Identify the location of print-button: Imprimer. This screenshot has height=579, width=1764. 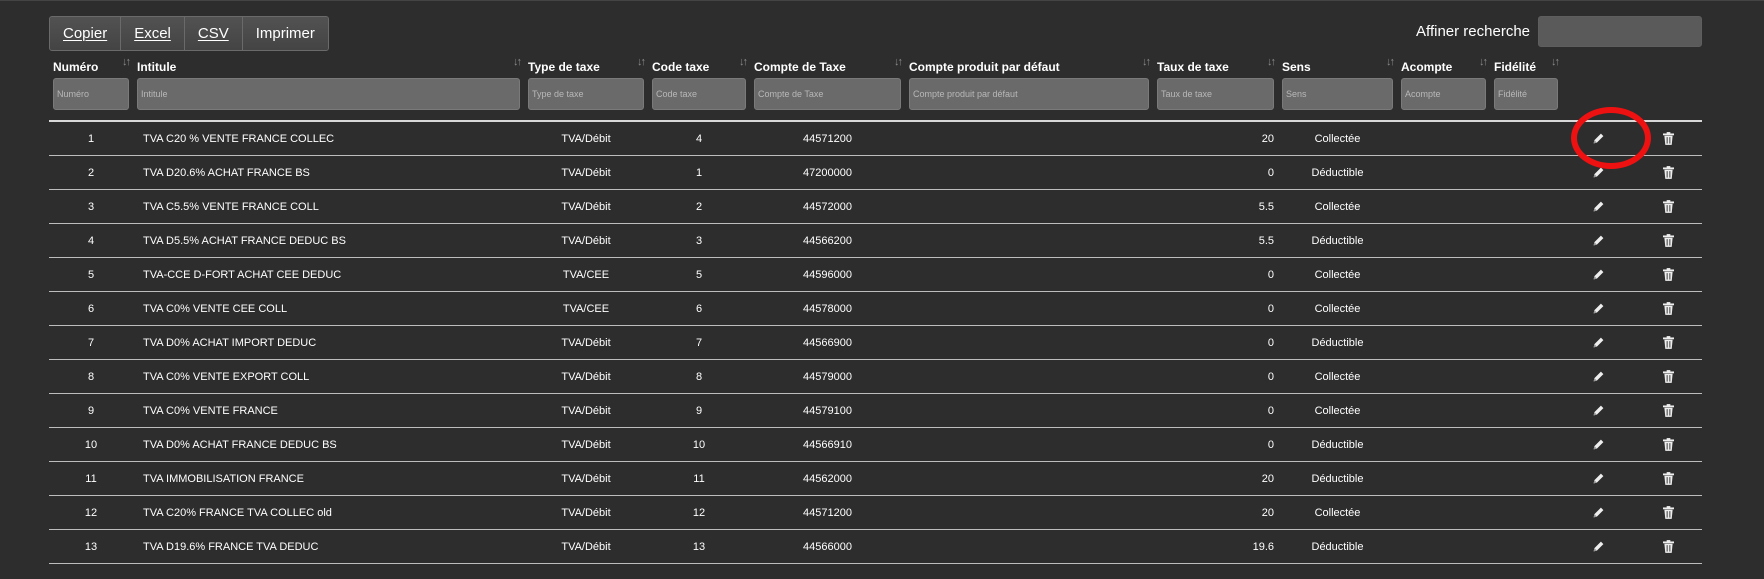
(285, 33).